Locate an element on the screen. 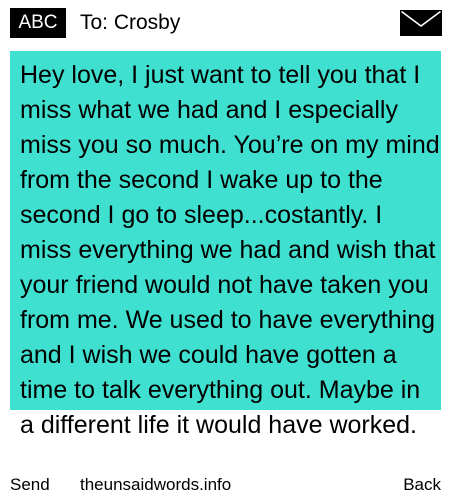 This screenshot has height=500, width=450. site-link: theunsaidwords.info is located at coordinates (155, 485).